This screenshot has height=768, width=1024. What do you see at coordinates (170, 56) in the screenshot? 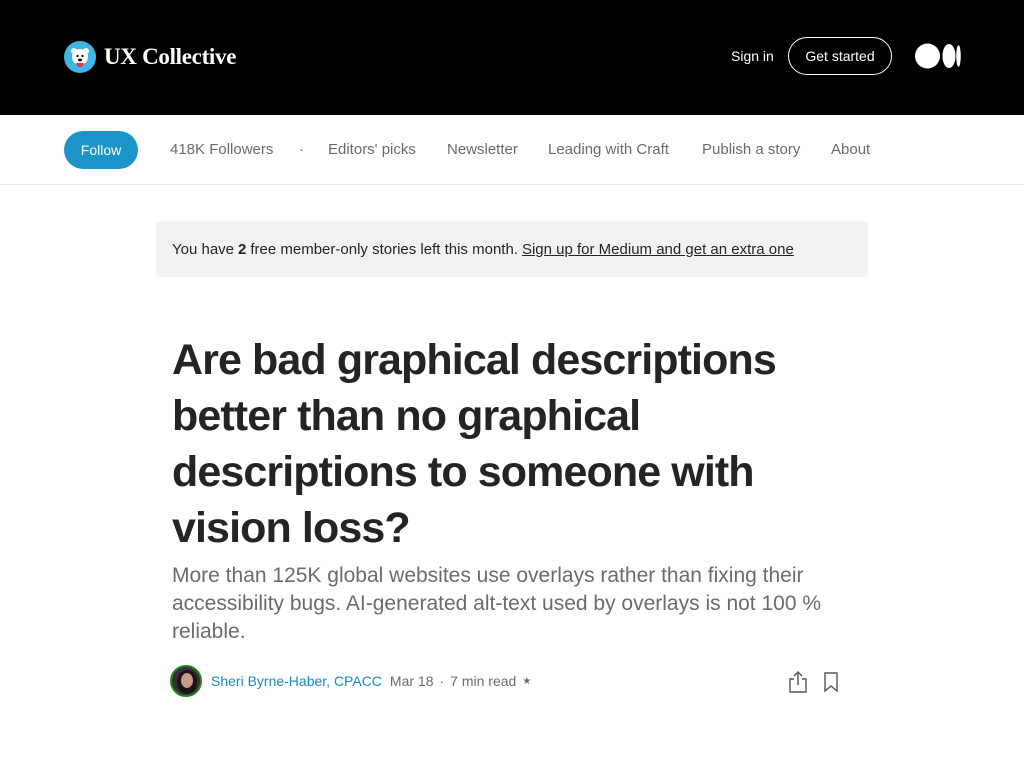
I see `publication-name: UX Collective` at bounding box center [170, 56].